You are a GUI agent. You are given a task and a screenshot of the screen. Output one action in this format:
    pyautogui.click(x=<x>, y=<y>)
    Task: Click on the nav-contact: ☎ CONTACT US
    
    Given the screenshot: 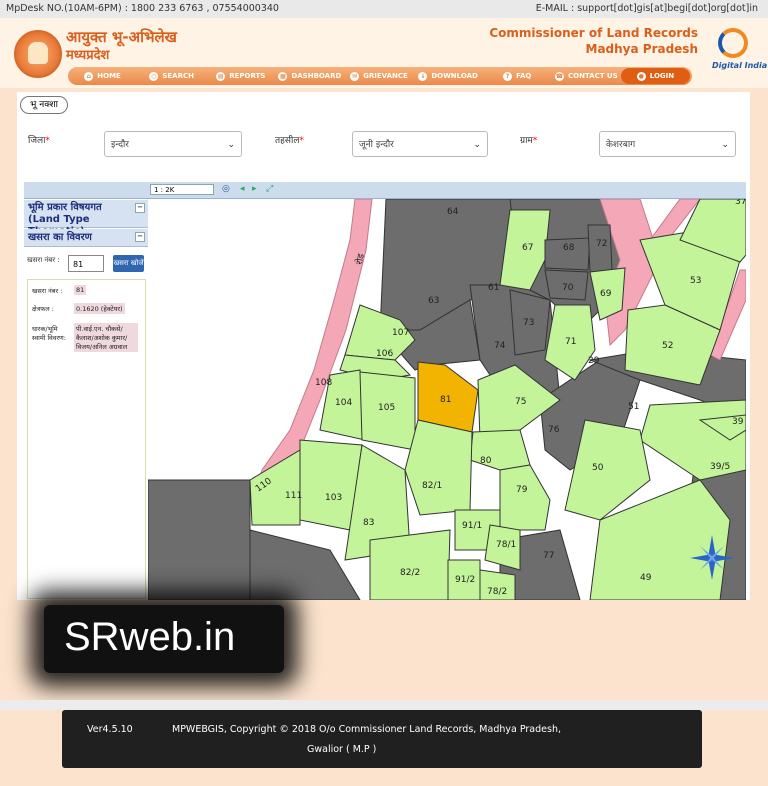 What is the action you would take?
    pyautogui.click(x=586, y=76)
    